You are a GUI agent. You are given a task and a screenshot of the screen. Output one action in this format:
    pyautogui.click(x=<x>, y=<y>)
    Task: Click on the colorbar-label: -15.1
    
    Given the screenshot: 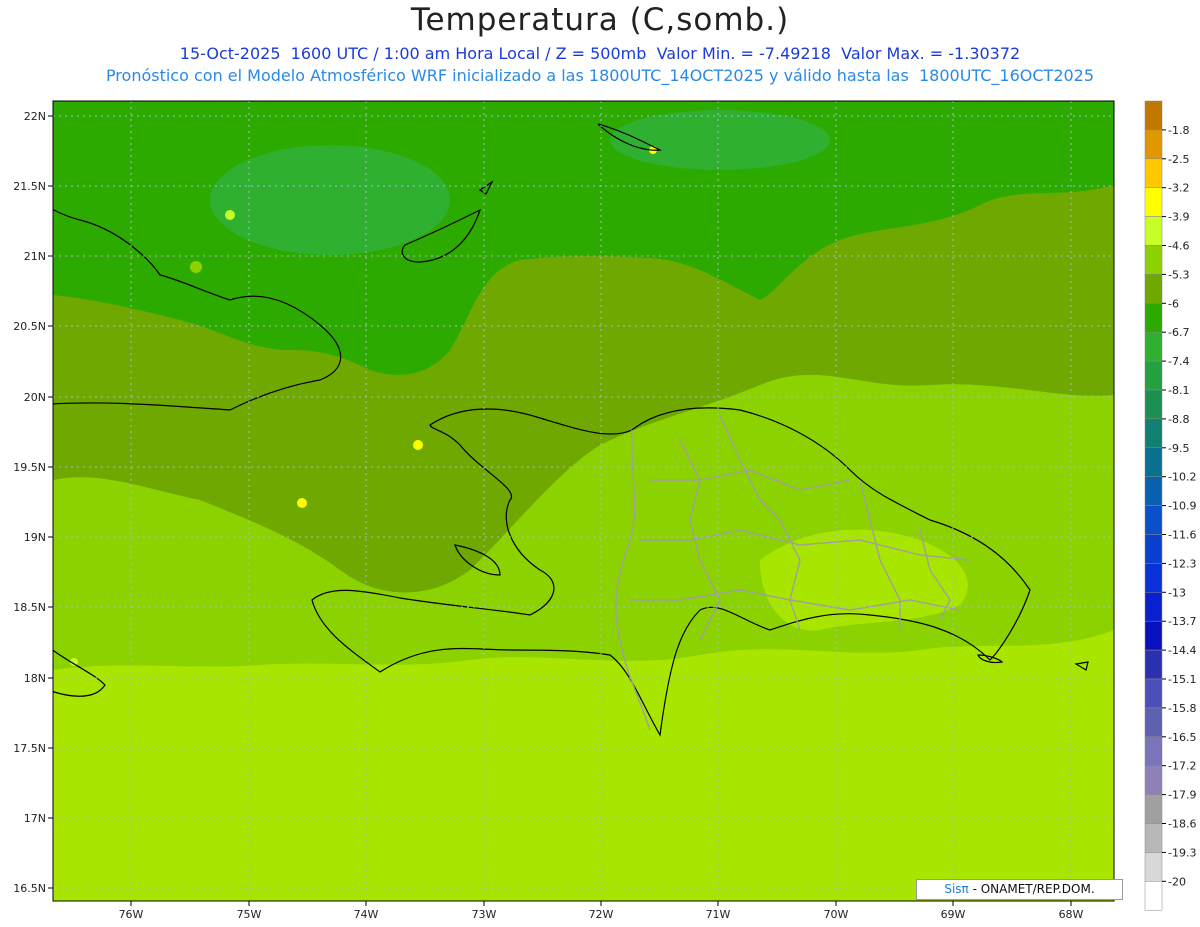 What is the action you would take?
    pyautogui.click(x=1182, y=679)
    